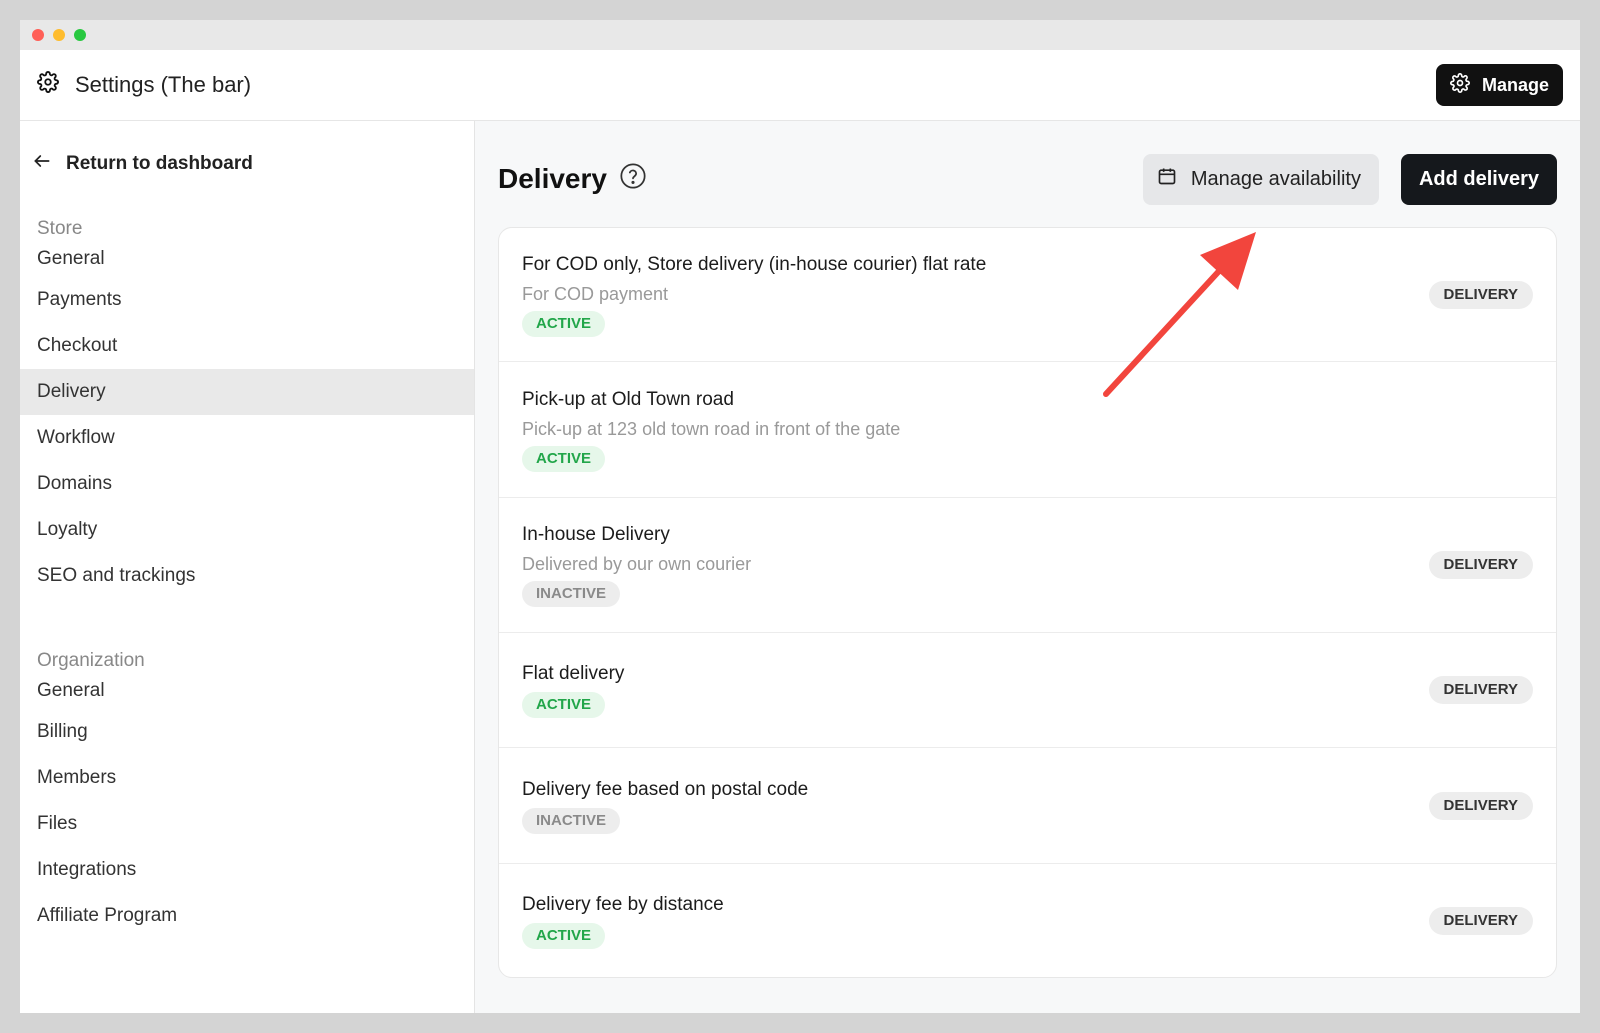 The width and height of the screenshot is (1600, 1033). Describe the element at coordinates (247, 484) in the screenshot. I see `sidebar-item-domains: Domains` at that location.